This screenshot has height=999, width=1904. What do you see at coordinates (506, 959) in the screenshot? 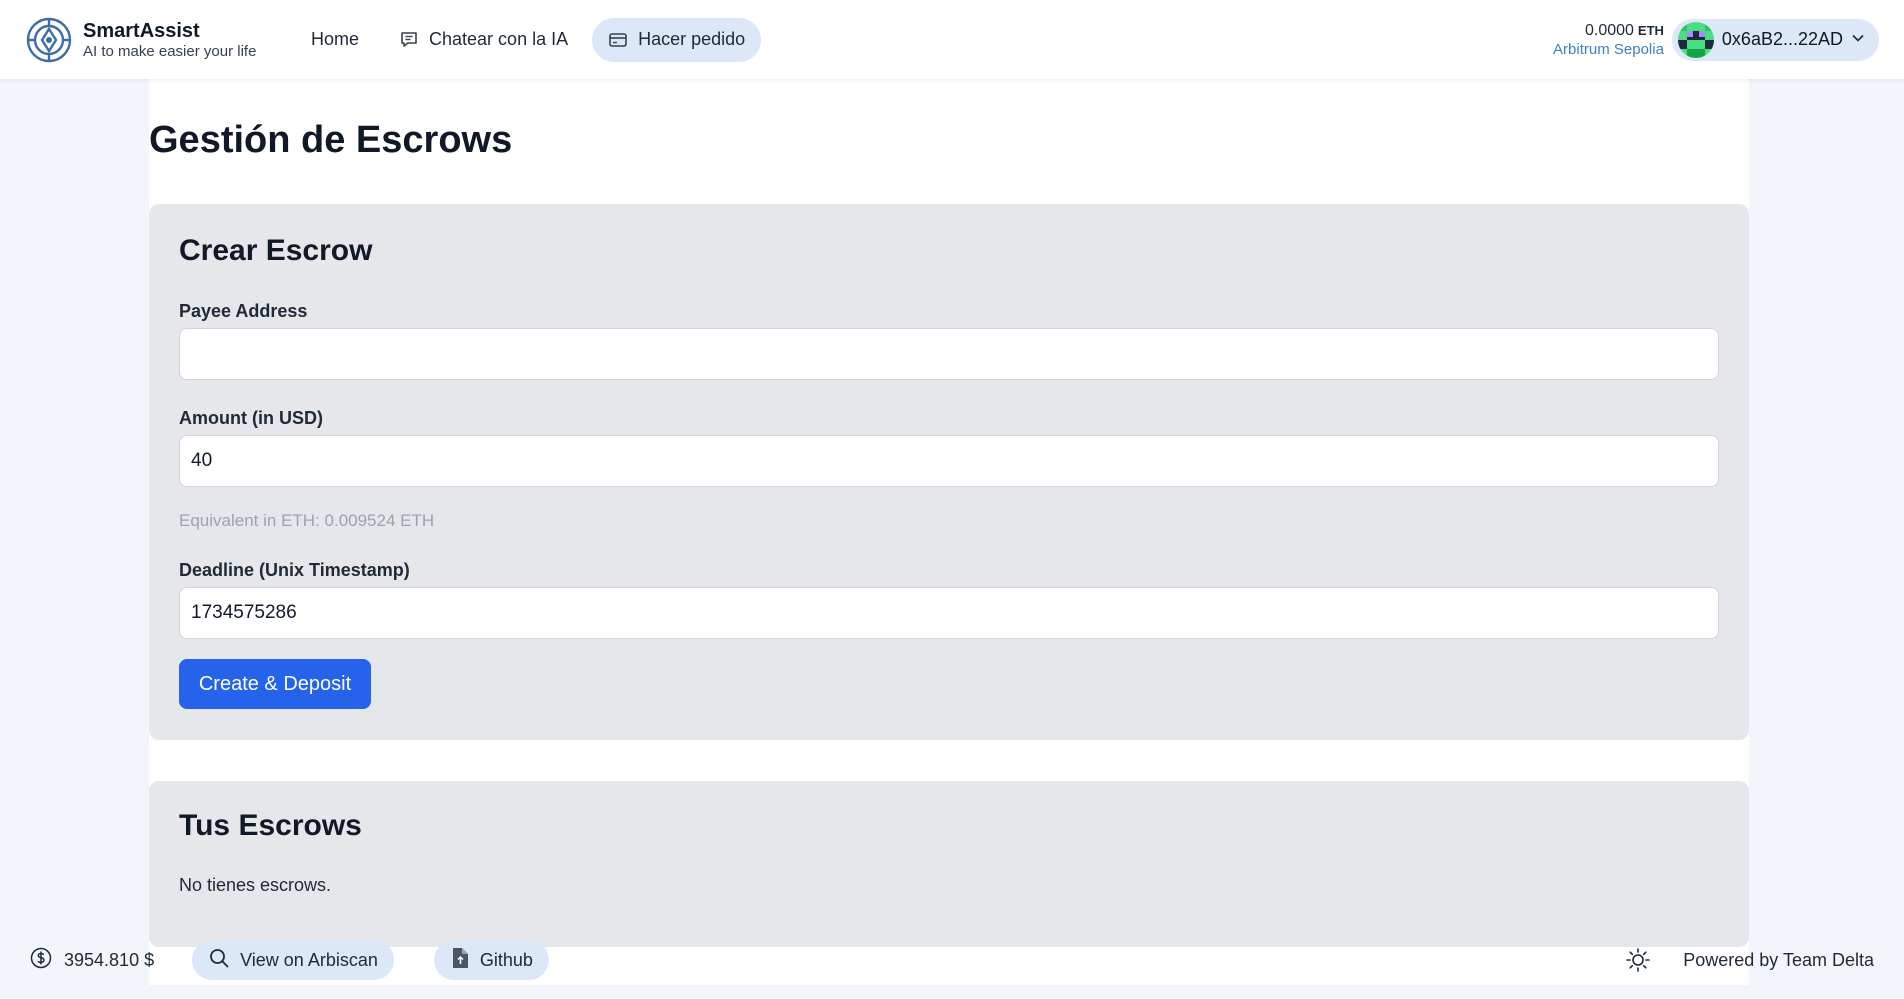
I see `github-label: Github` at bounding box center [506, 959].